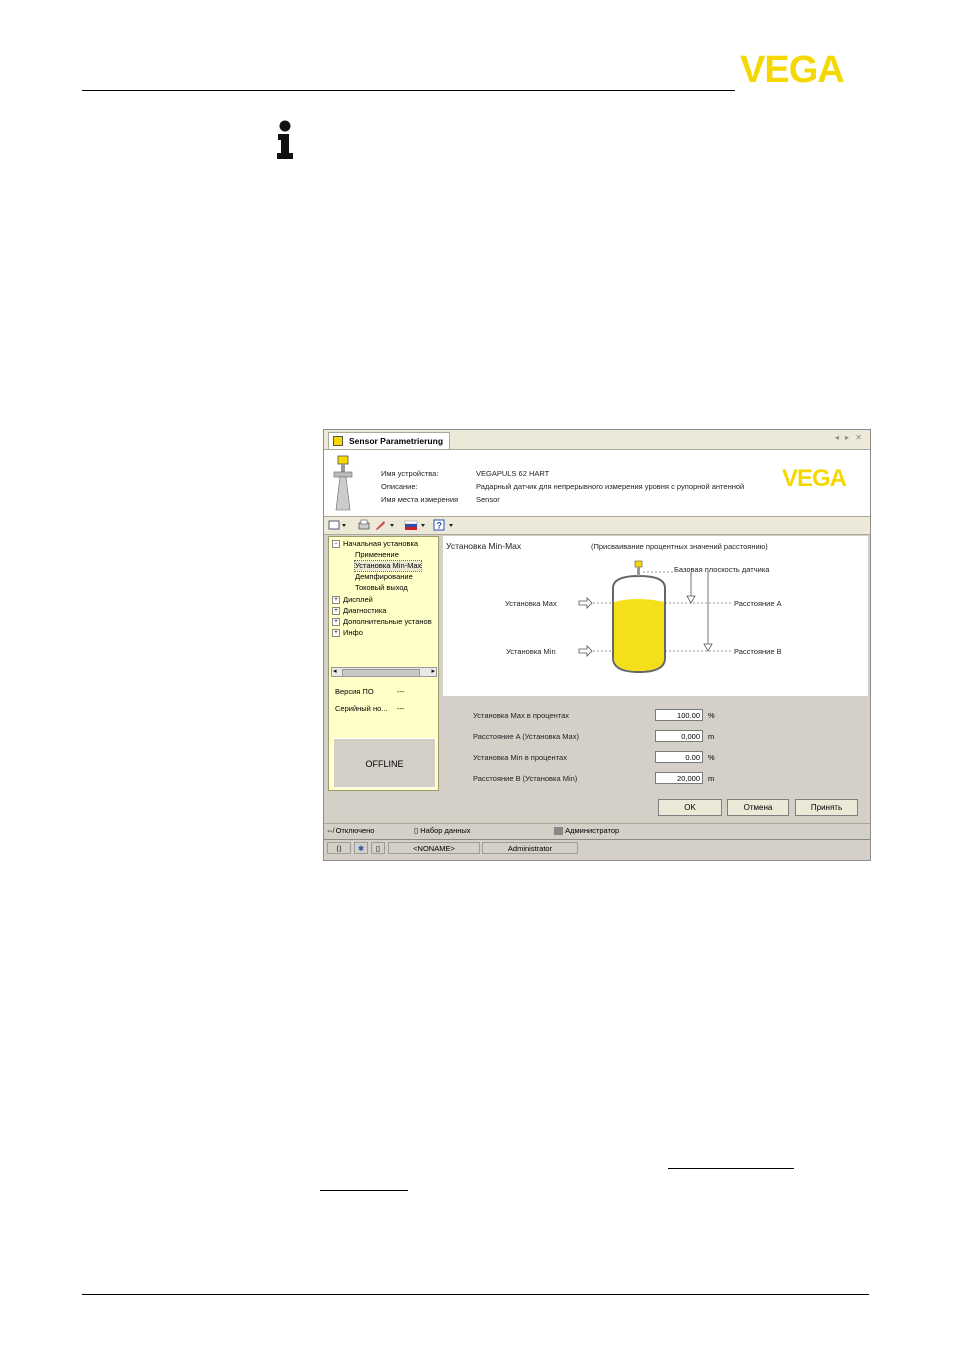 The image size is (953, 1352). I want to click on tree-scrollbar: ◂ ▸, so click(384, 672).